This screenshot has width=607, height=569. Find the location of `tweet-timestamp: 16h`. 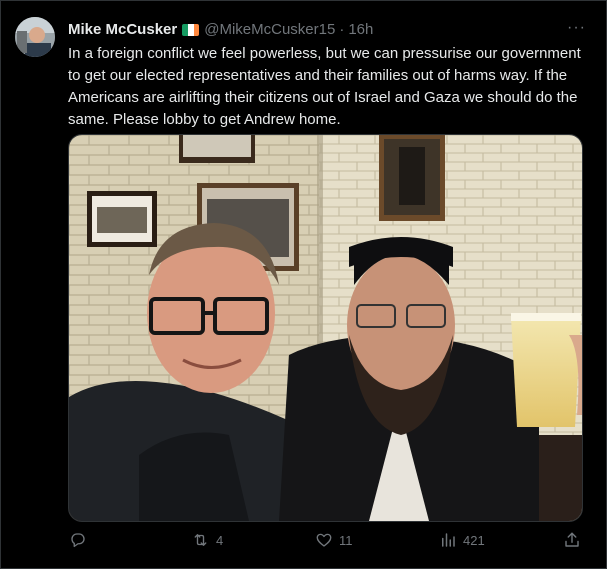

tweet-timestamp: 16h is located at coordinates (360, 29).